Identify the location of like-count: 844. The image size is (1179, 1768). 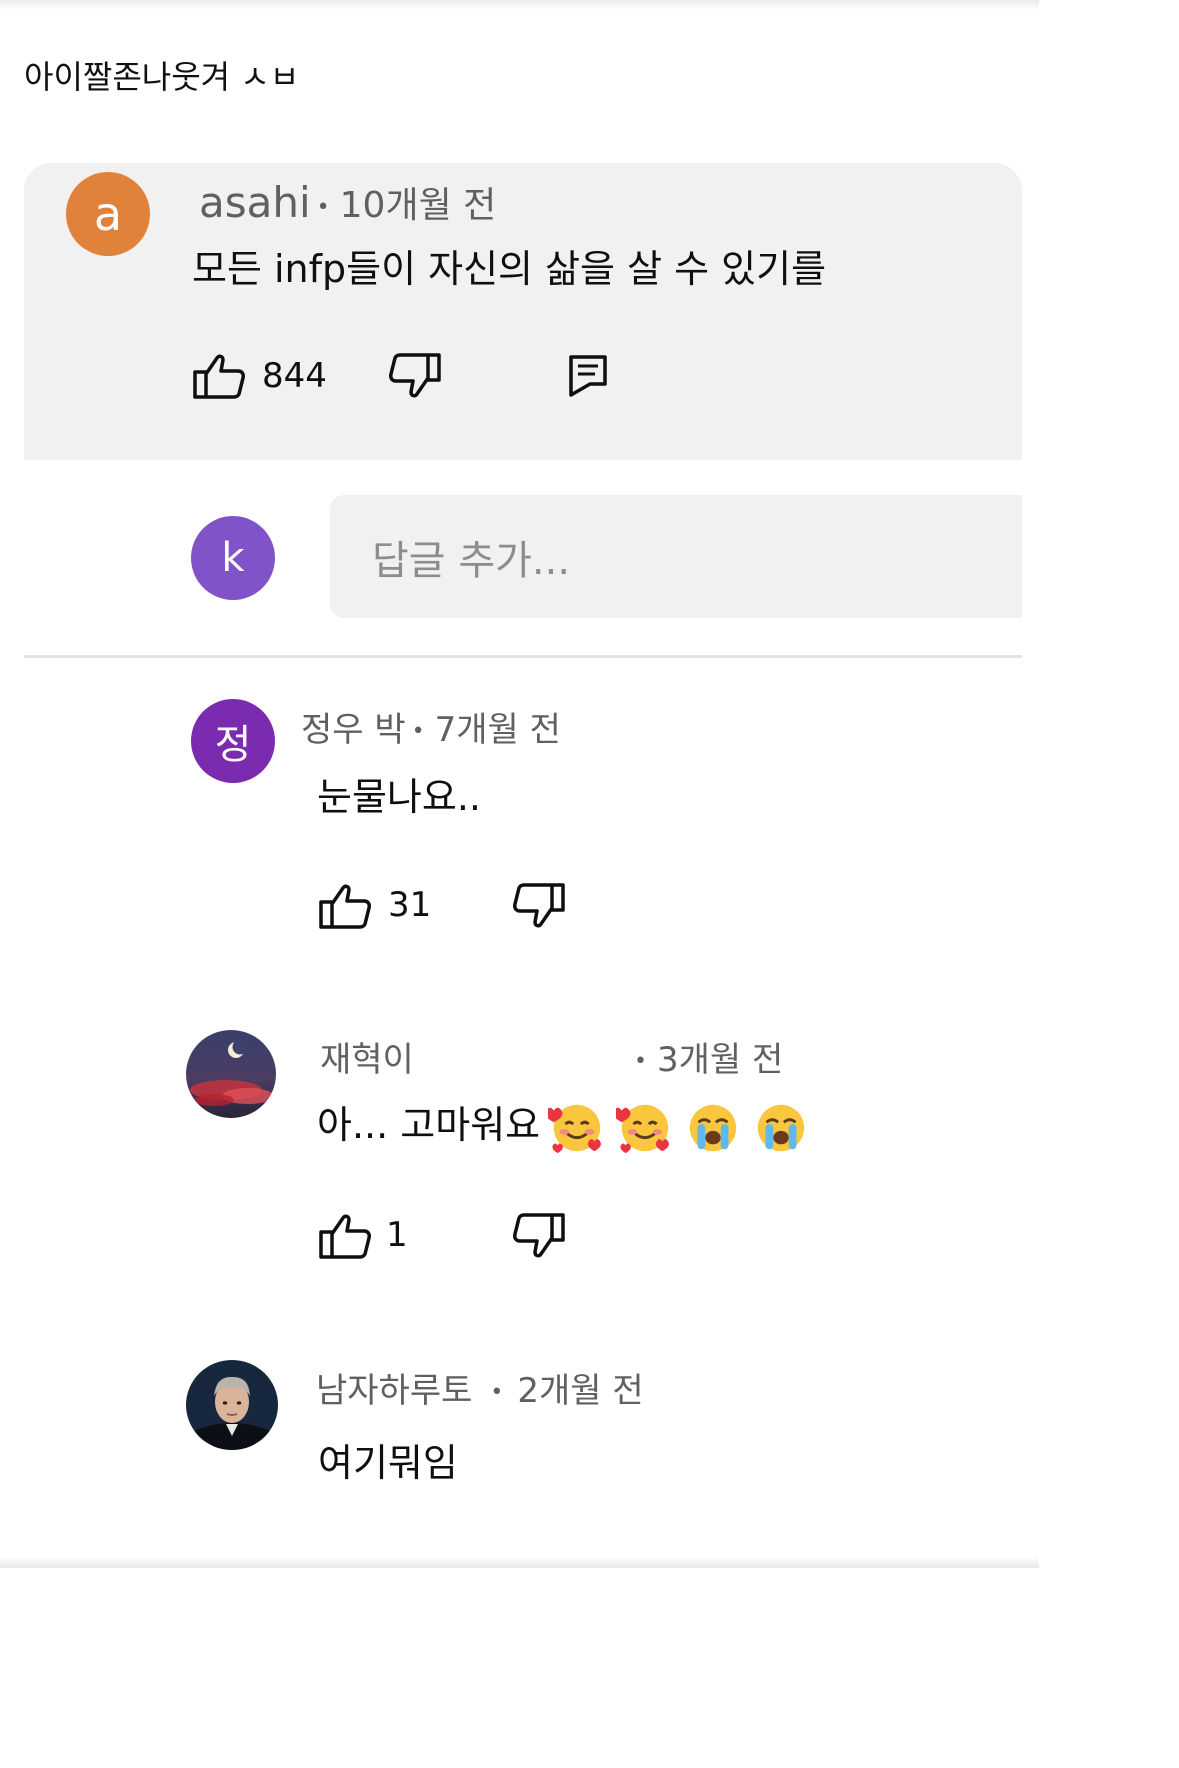
(294, 376).